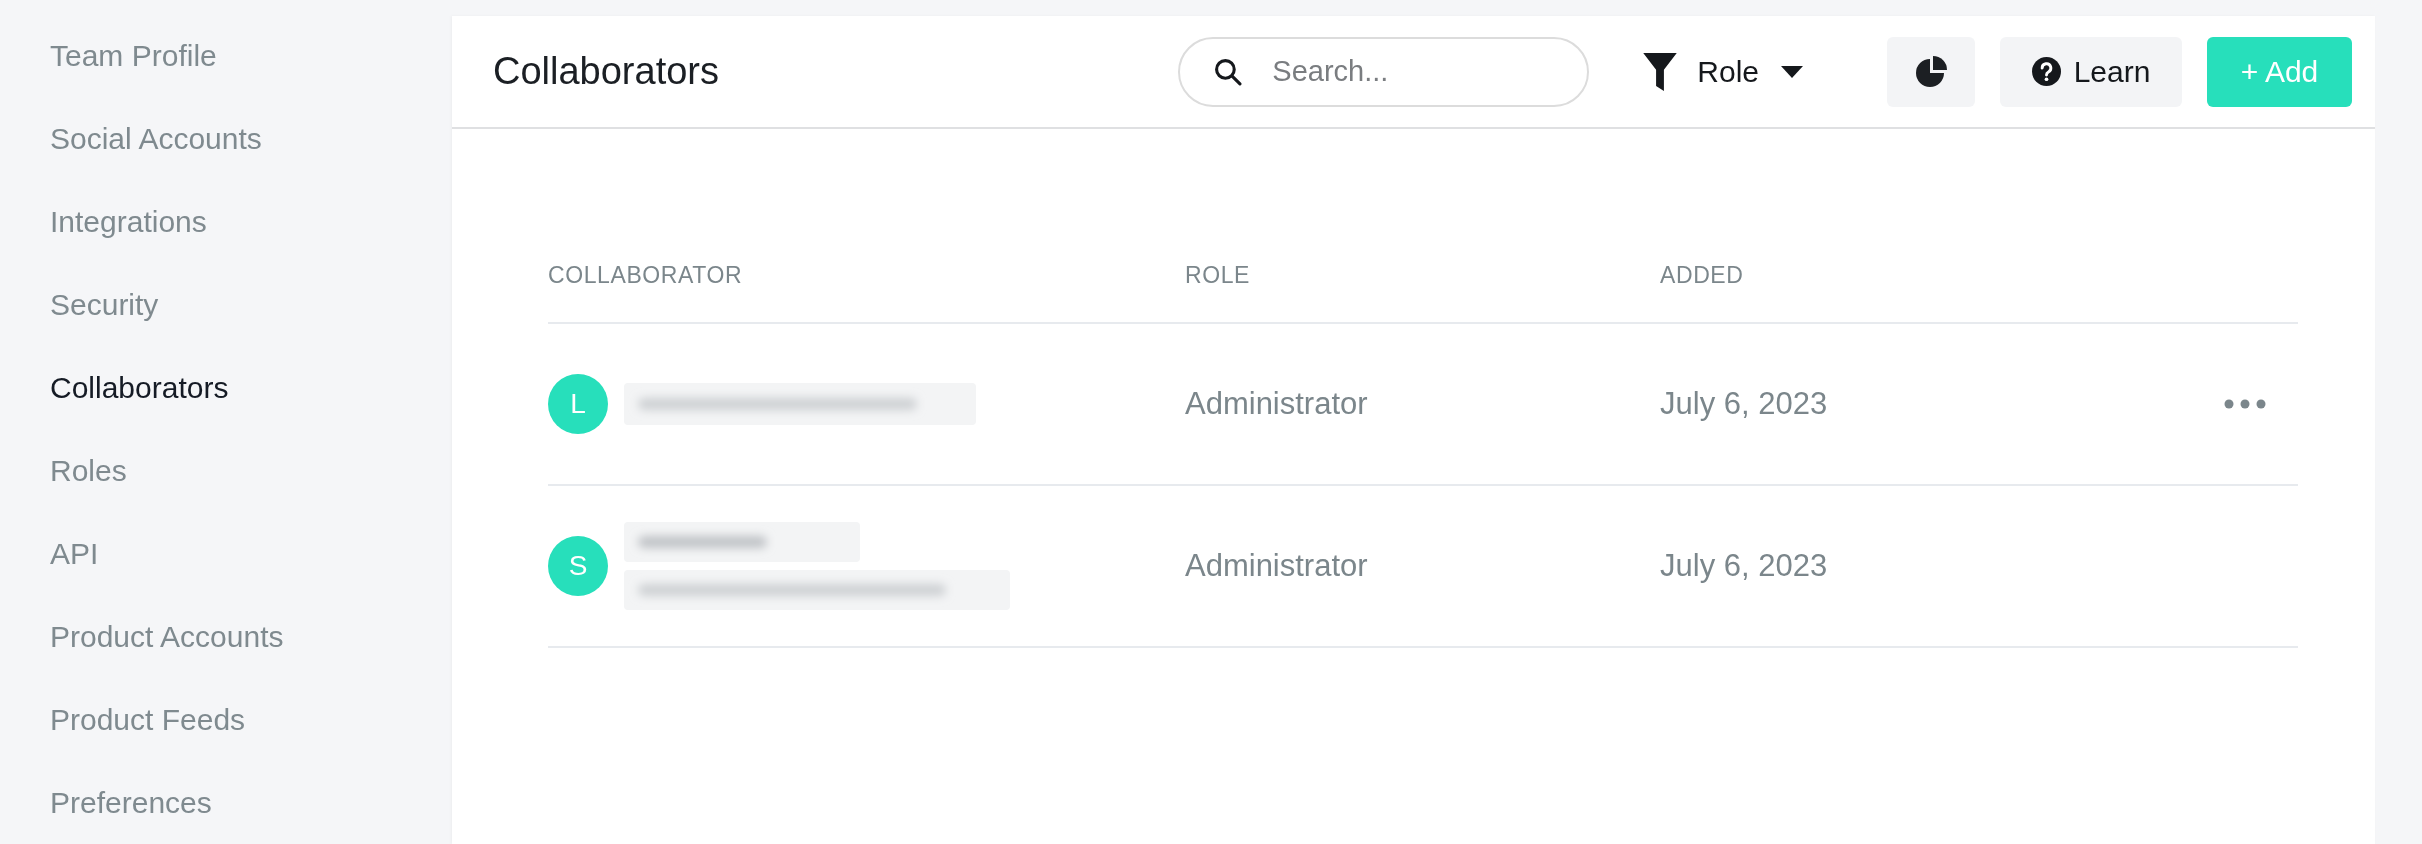  Describe the element at coordinates (74, 553) in the screenshot. I see `sidebar-item: API` at that location.